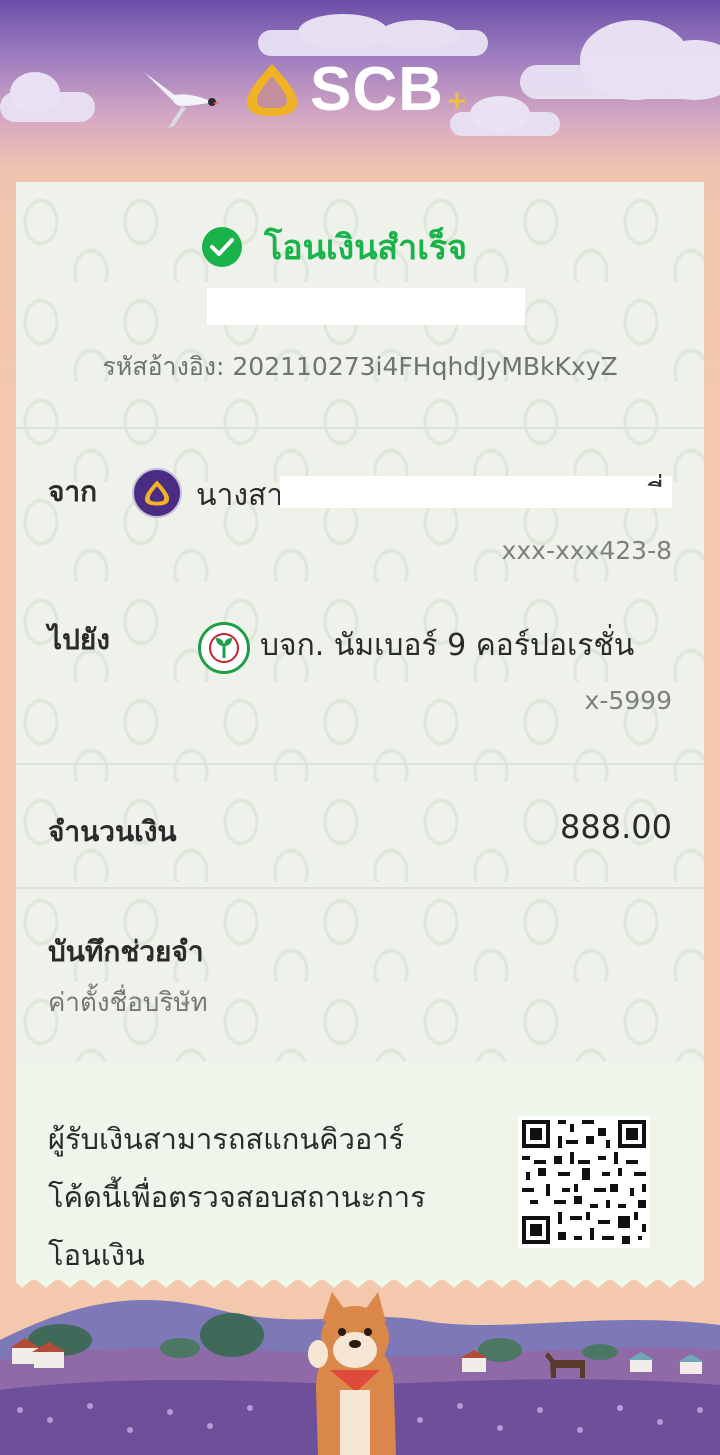 This screenshot has width=720, height=1455. What do you see at coordinates (222, 247) in the screenshot?
I see `check-circle-icon` at bounding box center [222, 247].